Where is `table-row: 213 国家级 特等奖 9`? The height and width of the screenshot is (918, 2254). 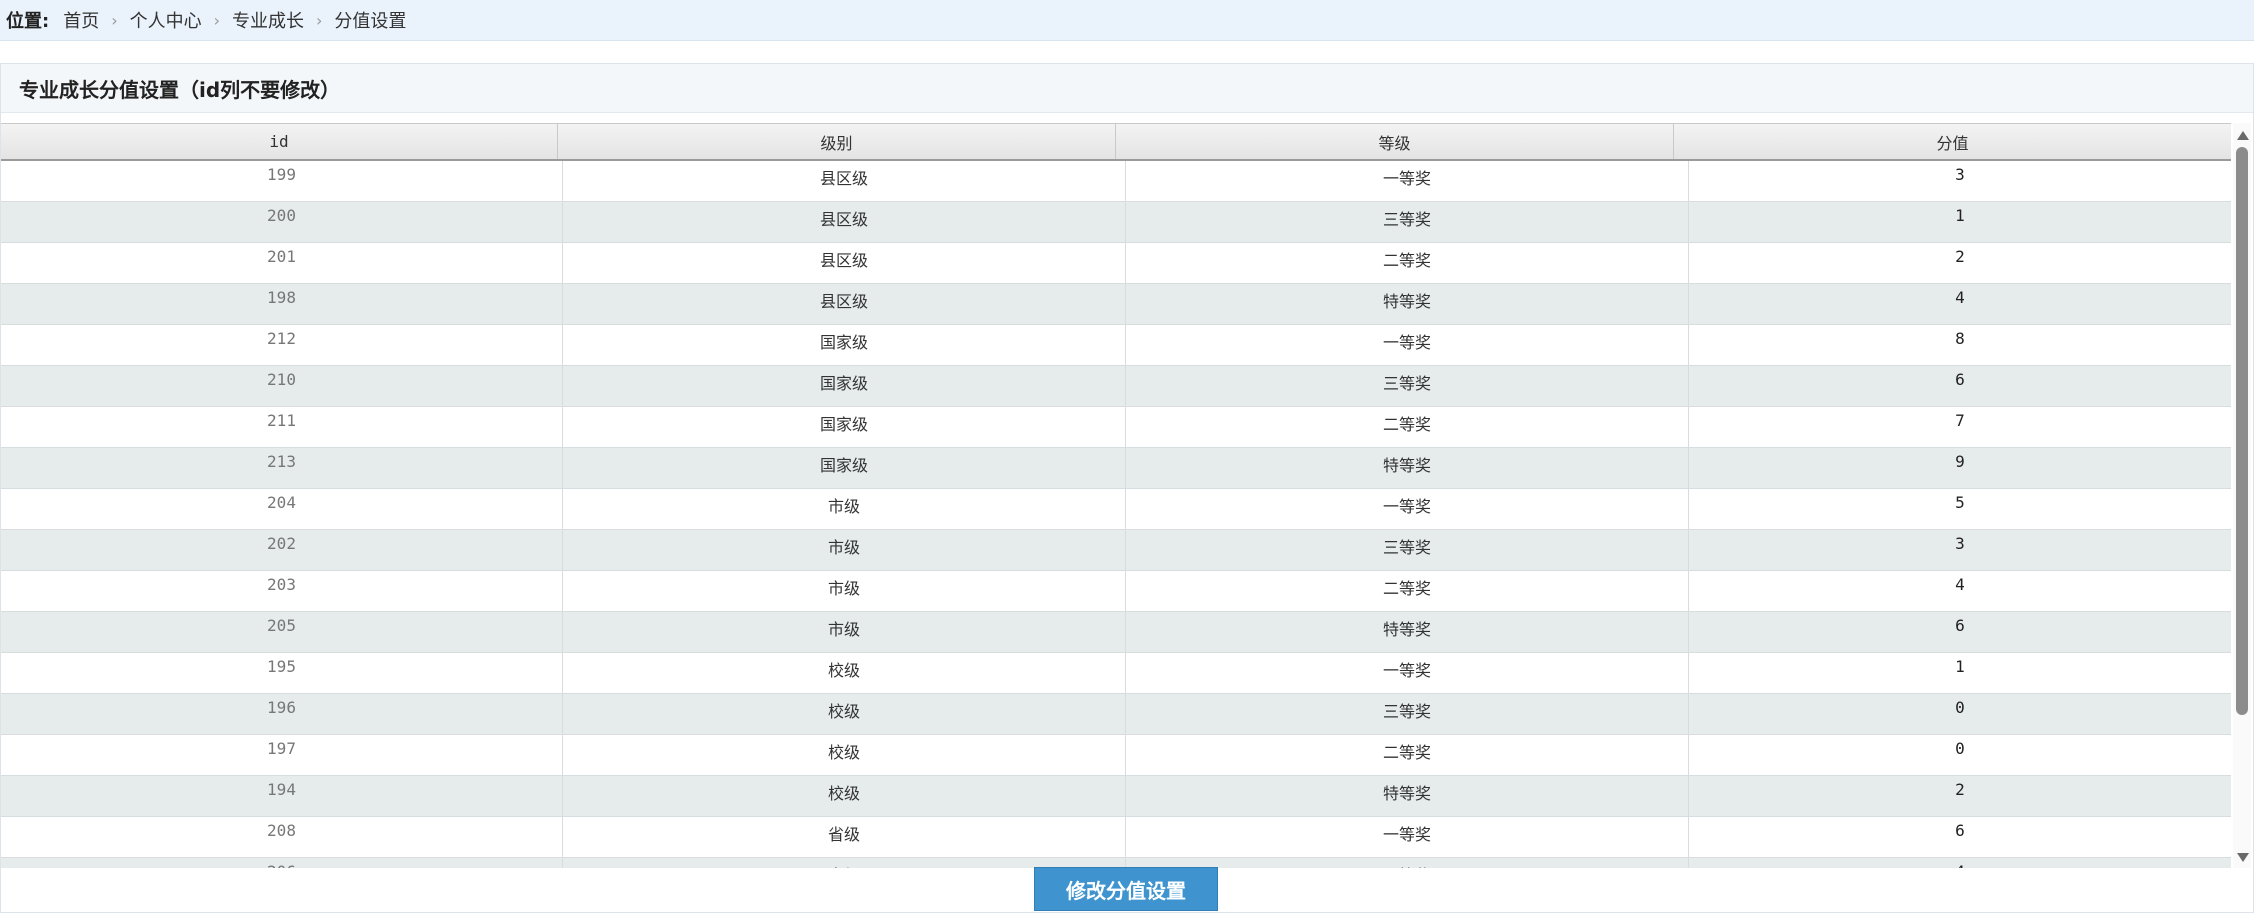 table-row: 213 国家级 特等奖 9 is located at coordinates (1116, 468).